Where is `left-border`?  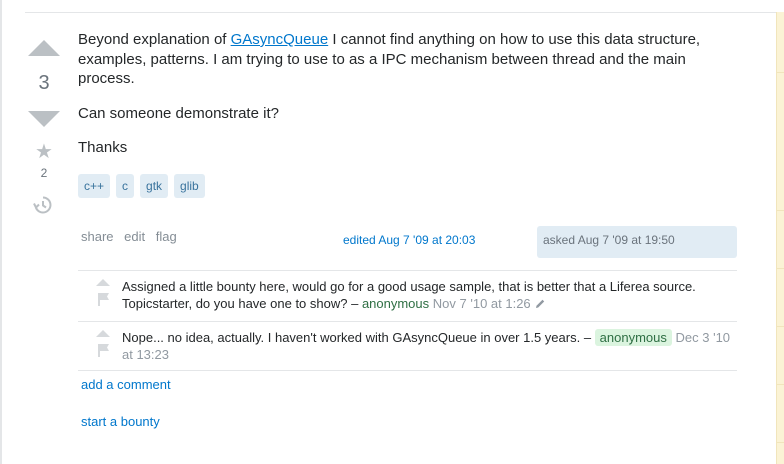
left-border is located at coordinates (1, 232).